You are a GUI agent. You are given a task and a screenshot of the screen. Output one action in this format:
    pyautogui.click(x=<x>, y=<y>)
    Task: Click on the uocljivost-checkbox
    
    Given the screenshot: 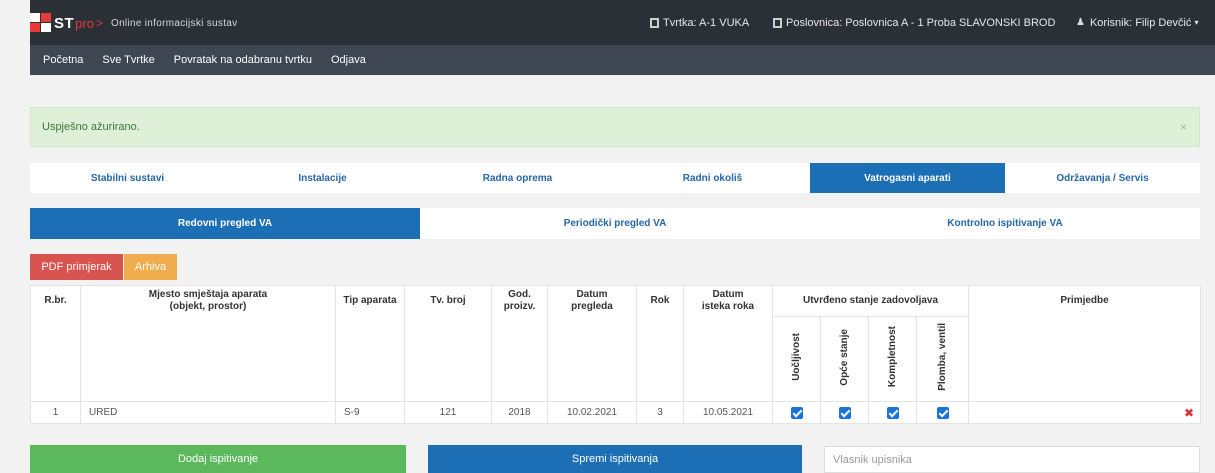 What is the action you would take?
    pyautogui.click(x=796, y=412)
    